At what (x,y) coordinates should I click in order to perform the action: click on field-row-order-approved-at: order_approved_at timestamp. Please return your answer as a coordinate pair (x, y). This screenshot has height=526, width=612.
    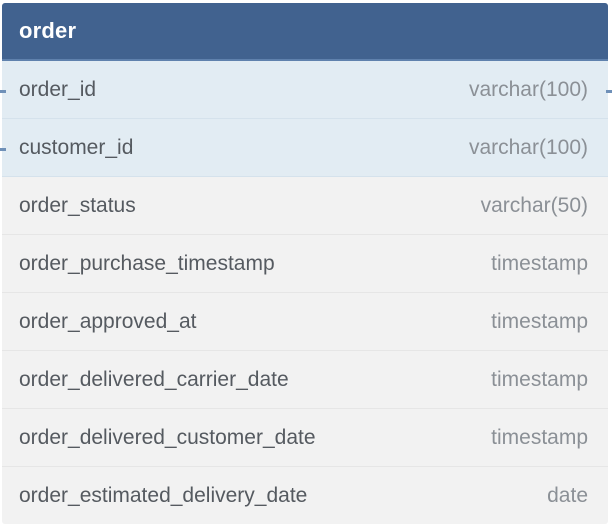
    Looking at the image, I should click on (305, 322).